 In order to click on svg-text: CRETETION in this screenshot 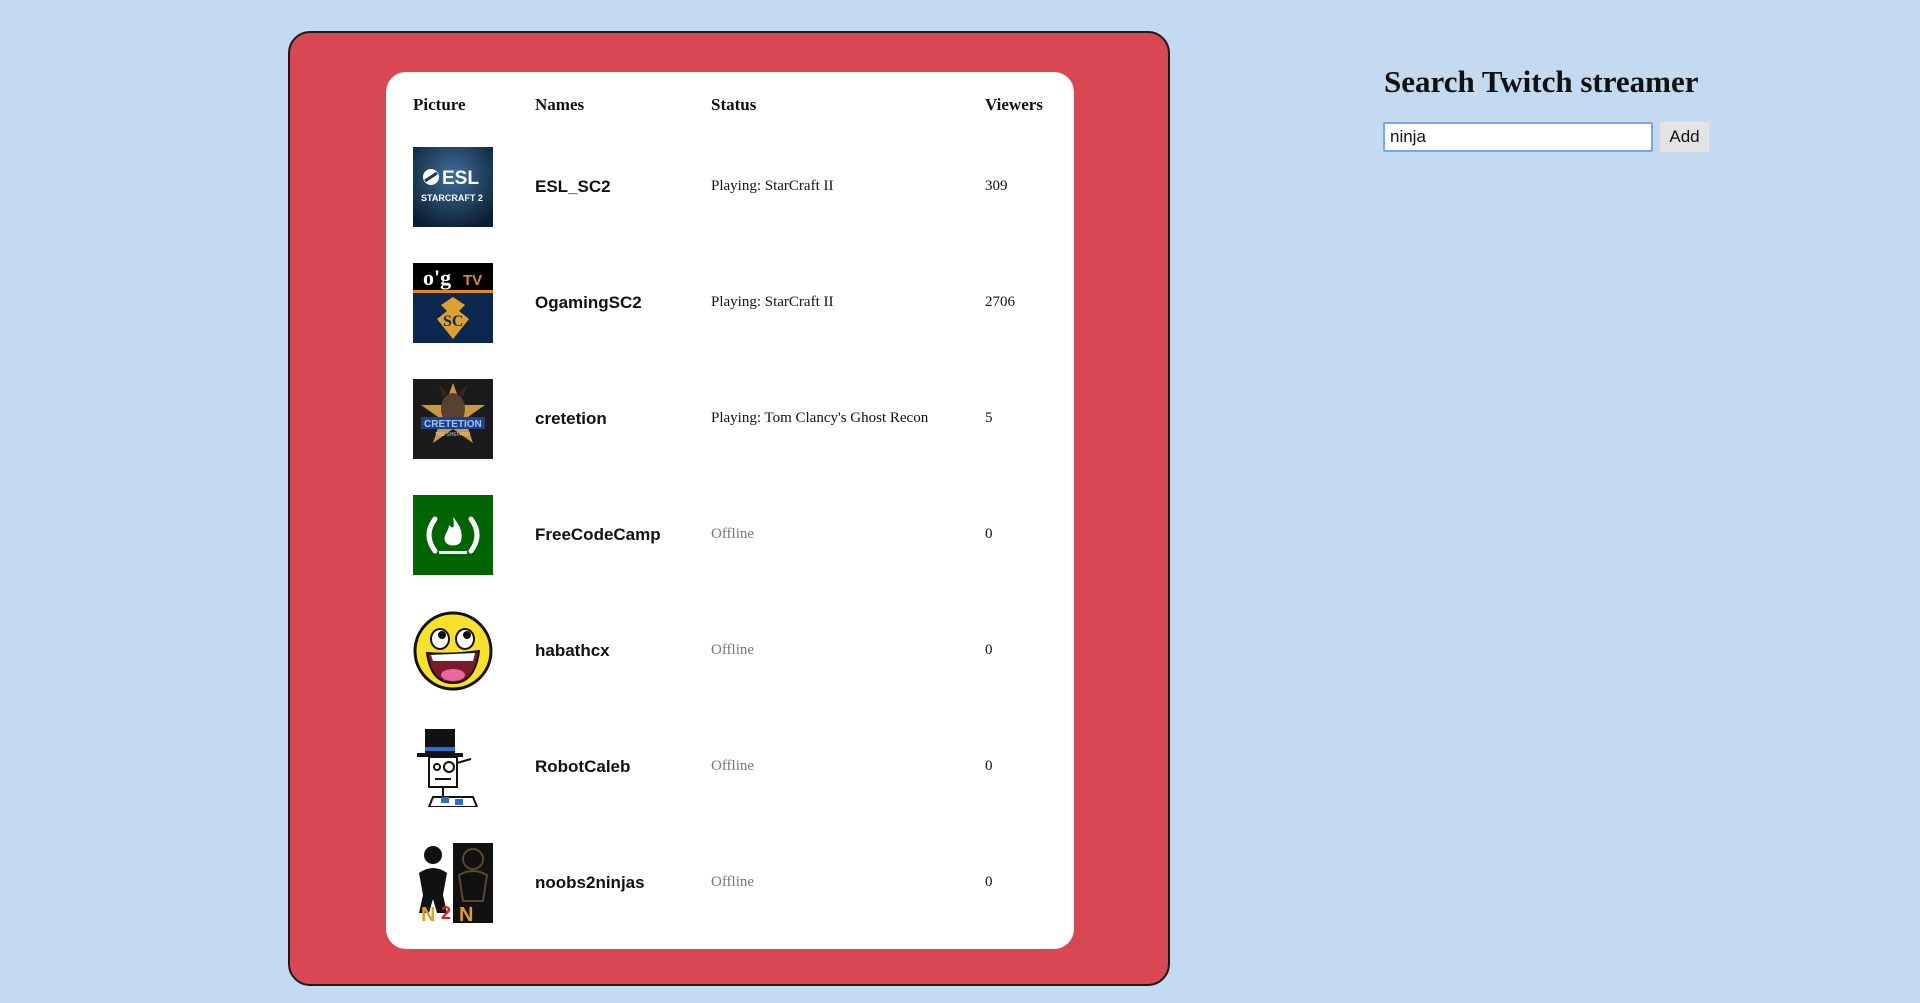, I will do `click(453, 424)`.